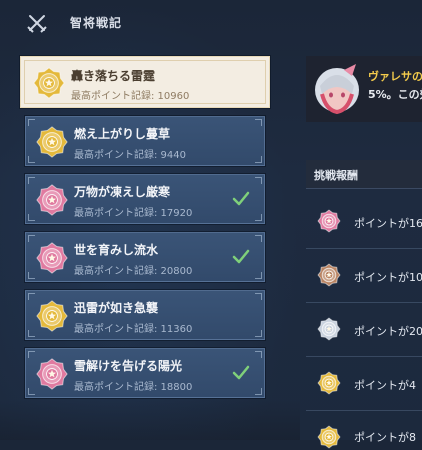 The width and height of the screenshot is (422, 450). I want to click on challenge-item: 燃え上がりし蔓草 最高ポイント記録: 9440, so click(145, 141).